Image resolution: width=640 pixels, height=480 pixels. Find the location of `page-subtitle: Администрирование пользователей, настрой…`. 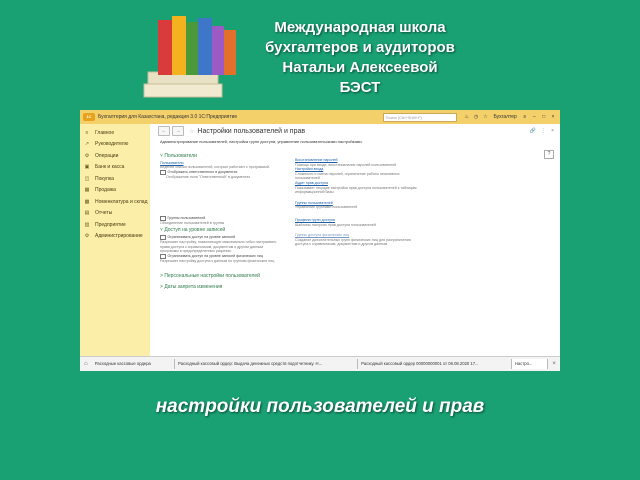

page-subtitle: Администрирование пользователей, настрой… is located at coordinates (261, 141).